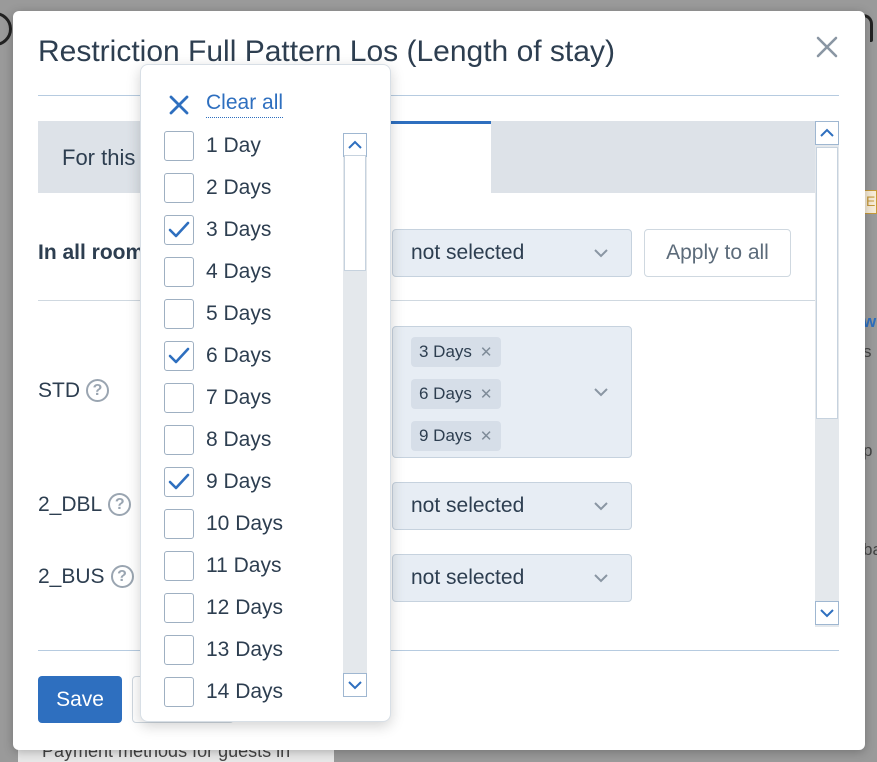 This screenshot has width=877, height=762. What do you see at coordinates (239, 397) in the screenshot?
I see `day-option-label: 7 Days` at bounding box center [239, 397].